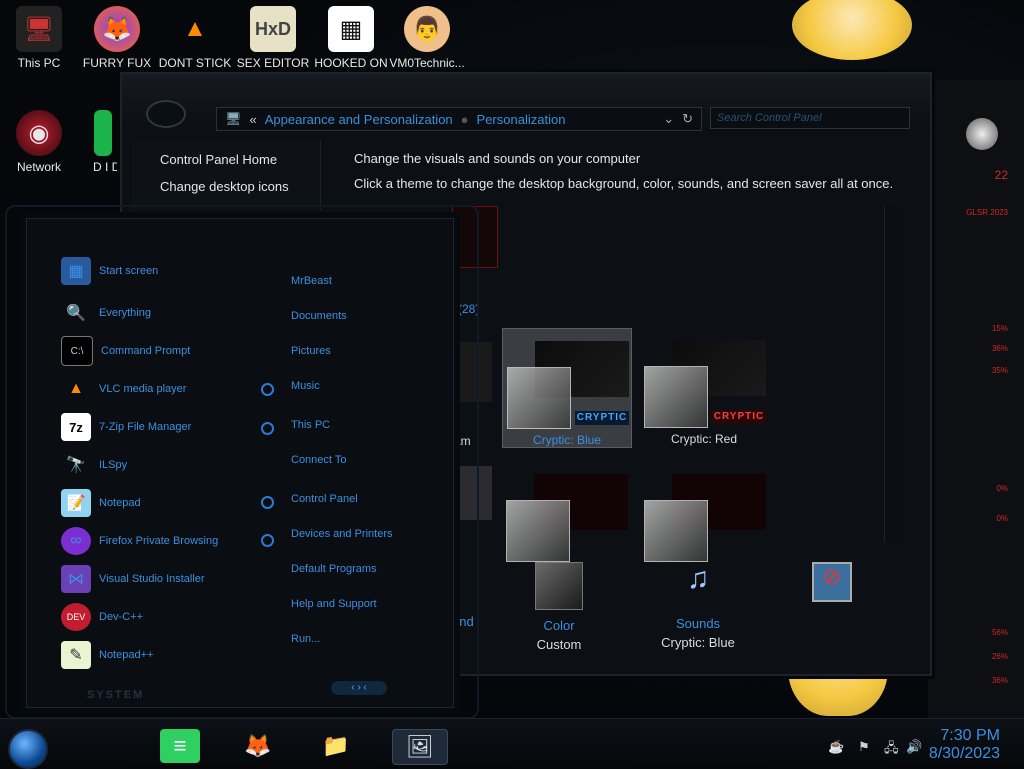 This screenshot has width=1024, height=769. I want to click on start-item-7zip: 7z 7-Zip File Manager, so click(126, 427).